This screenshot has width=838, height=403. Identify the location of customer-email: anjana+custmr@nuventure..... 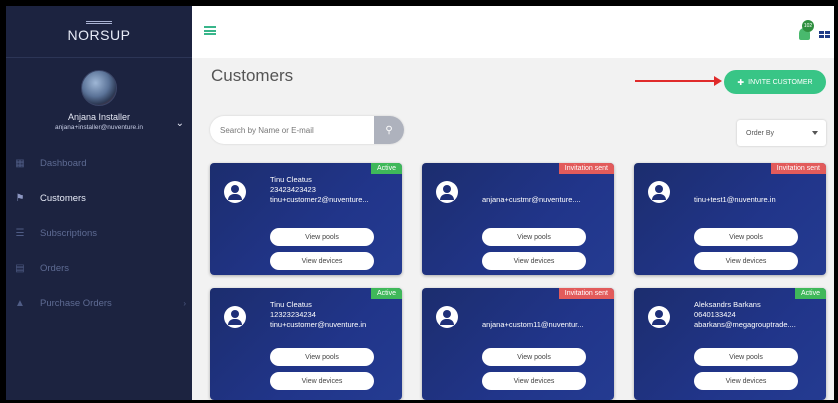
(531, 199).